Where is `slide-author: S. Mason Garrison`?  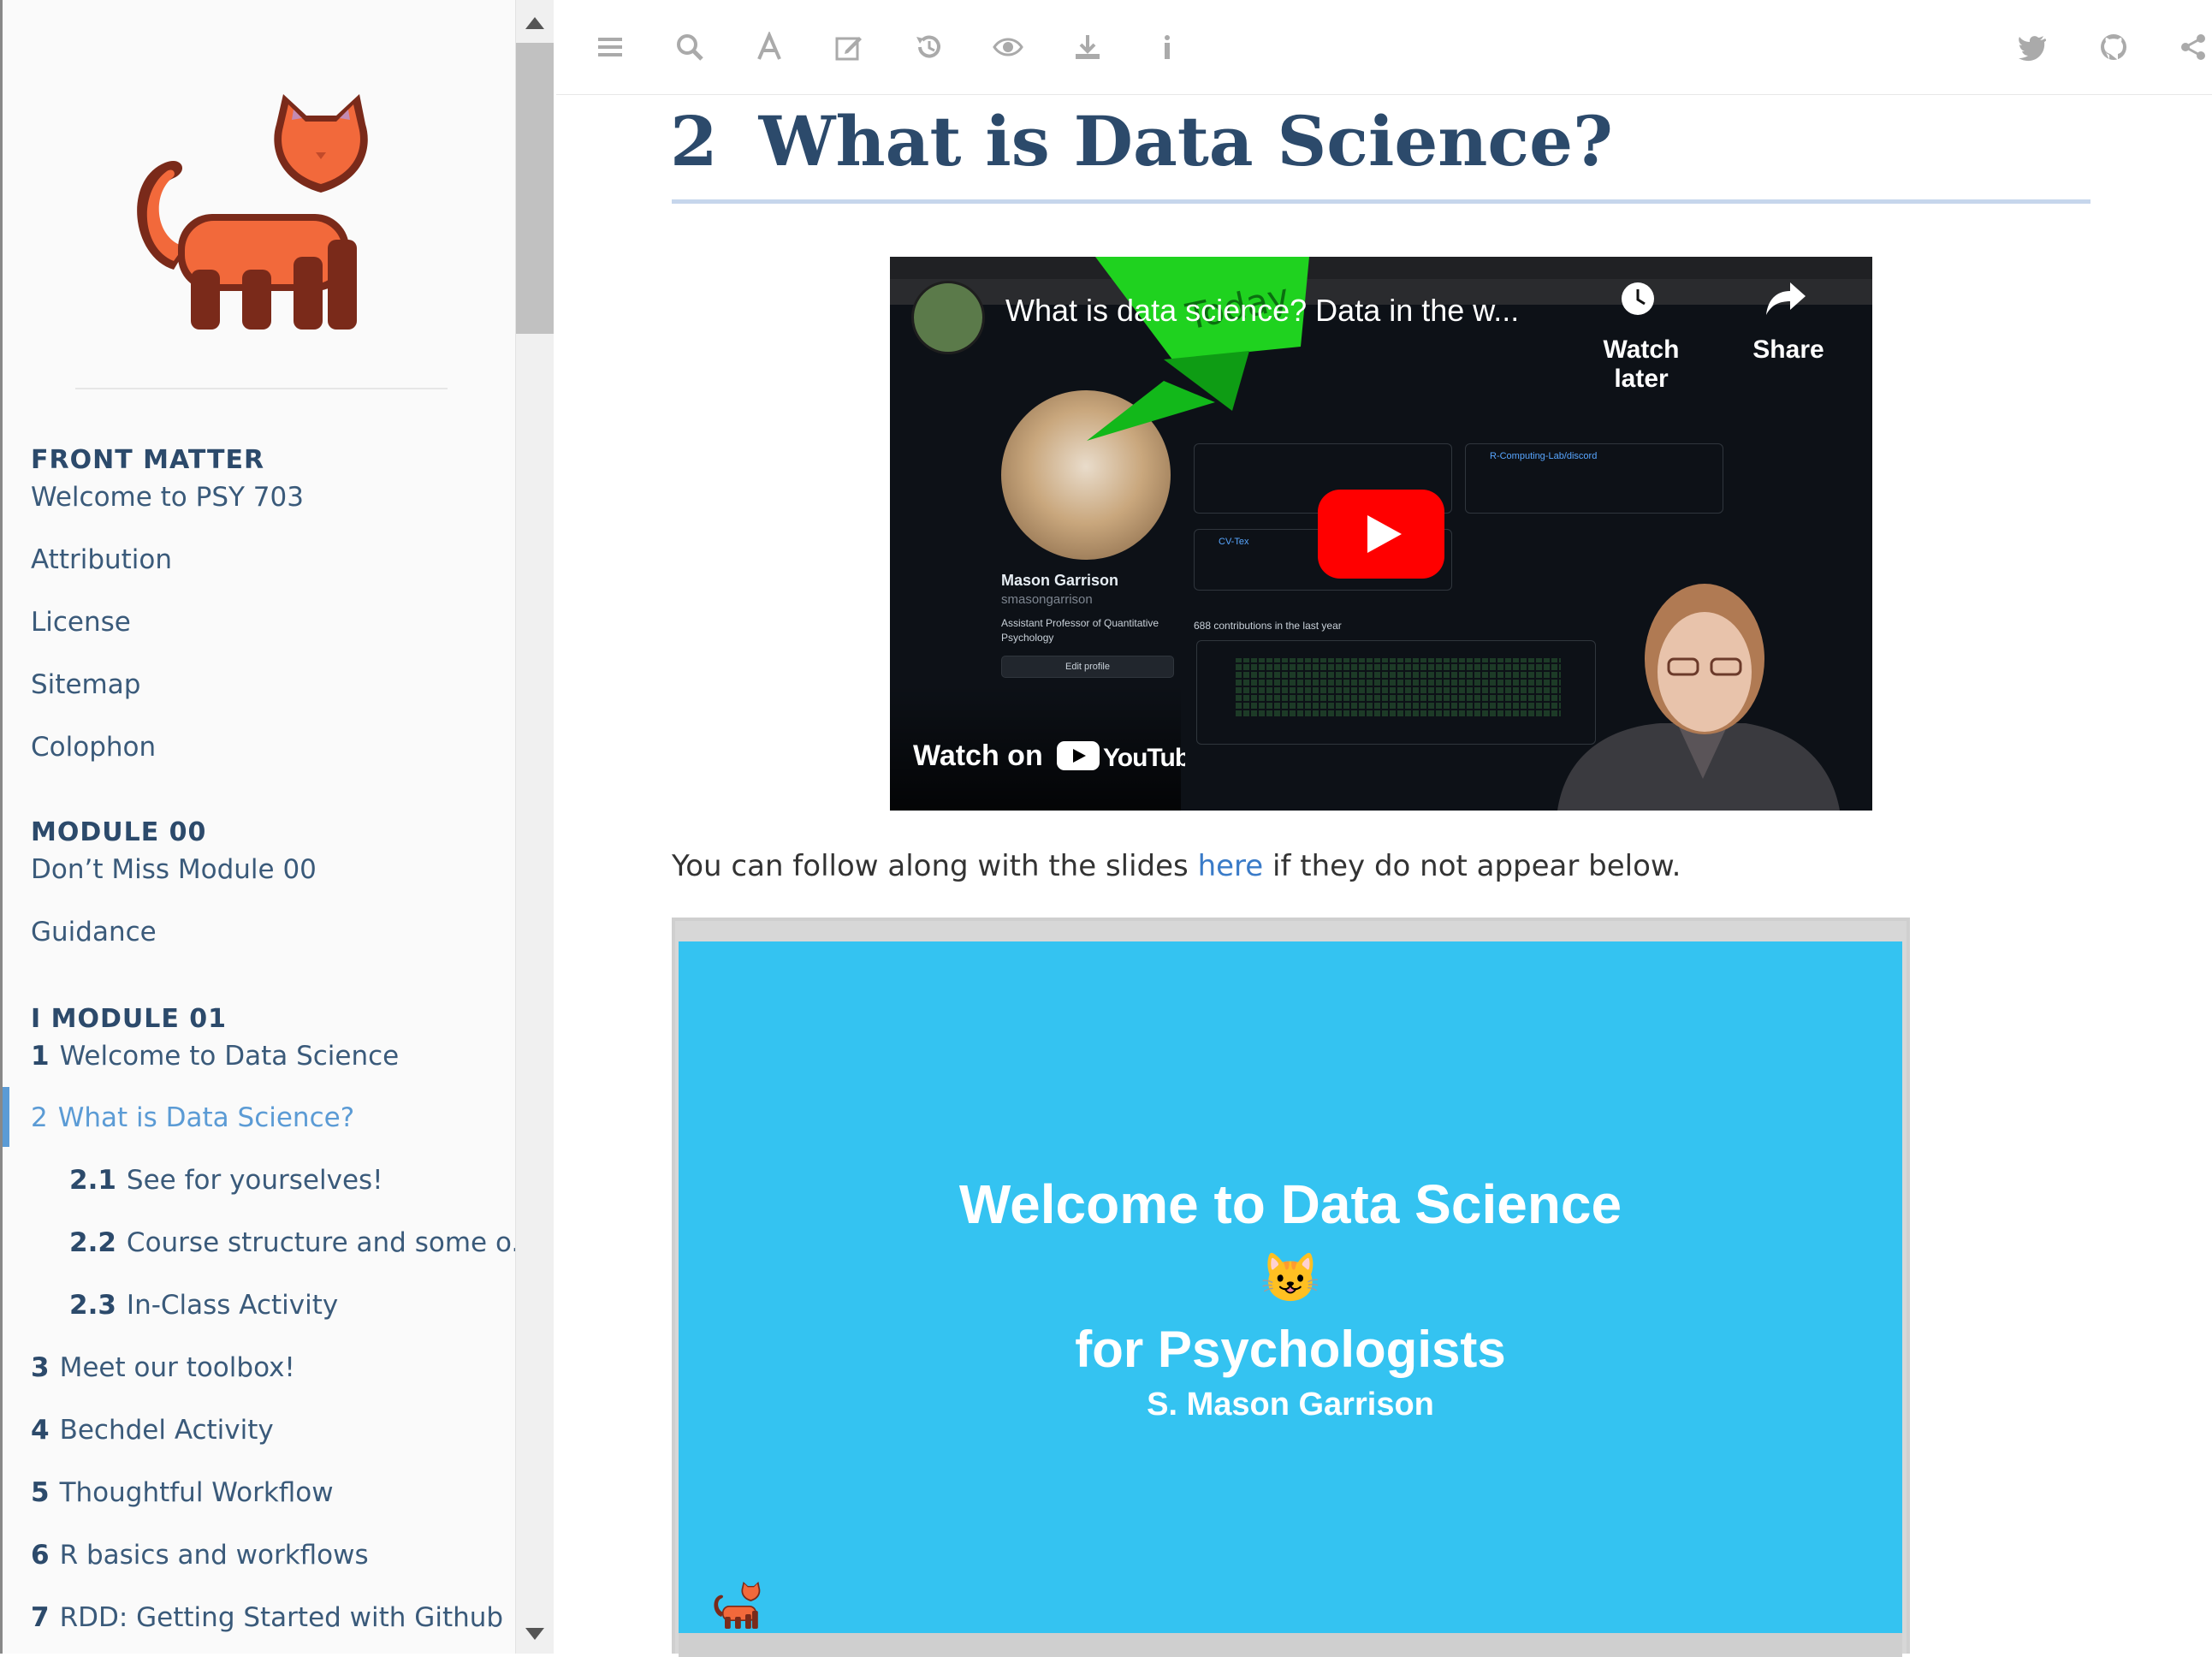 slide-author: S. Mason Garrison is located at coordinates (1290, 1404).